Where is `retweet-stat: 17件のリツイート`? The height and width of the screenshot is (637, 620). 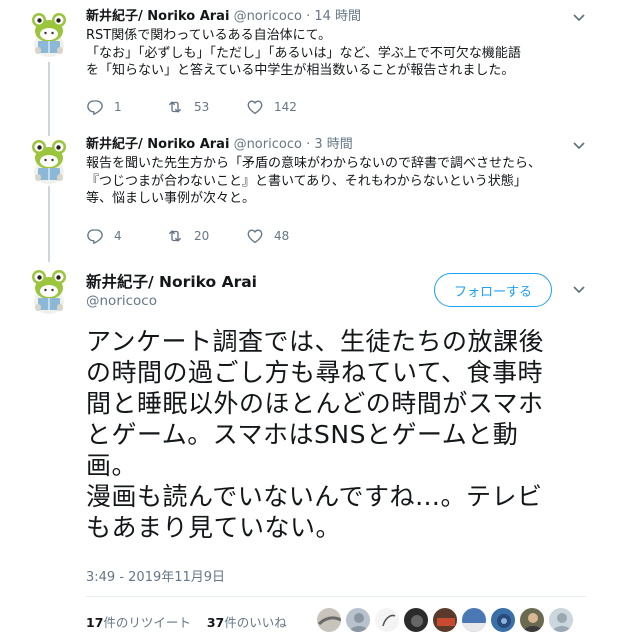 retweet-stat: 17件のリツイート is located at coordinates (138, 622).